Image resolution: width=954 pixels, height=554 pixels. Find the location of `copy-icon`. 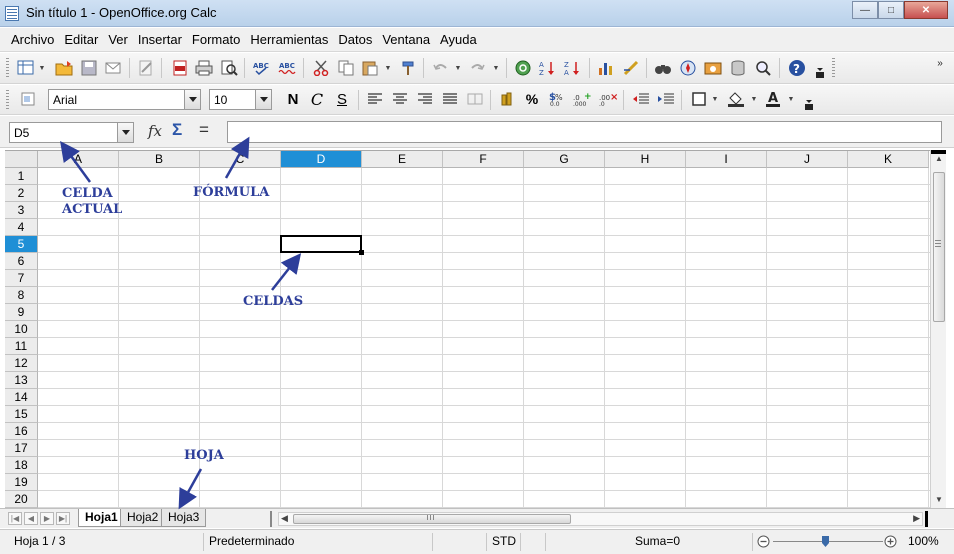

copy-icon is located at coordinates (346, 68).